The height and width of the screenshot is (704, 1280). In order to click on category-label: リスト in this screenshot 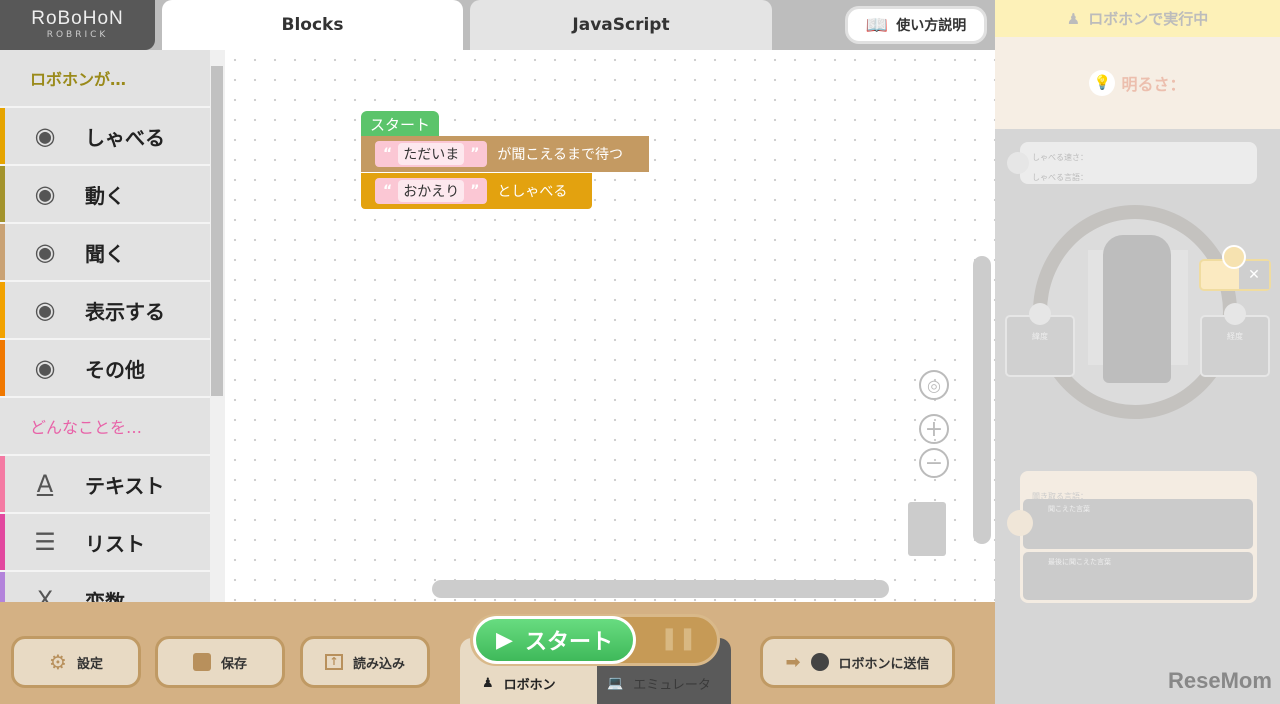, I will do `click(115, 543)`.